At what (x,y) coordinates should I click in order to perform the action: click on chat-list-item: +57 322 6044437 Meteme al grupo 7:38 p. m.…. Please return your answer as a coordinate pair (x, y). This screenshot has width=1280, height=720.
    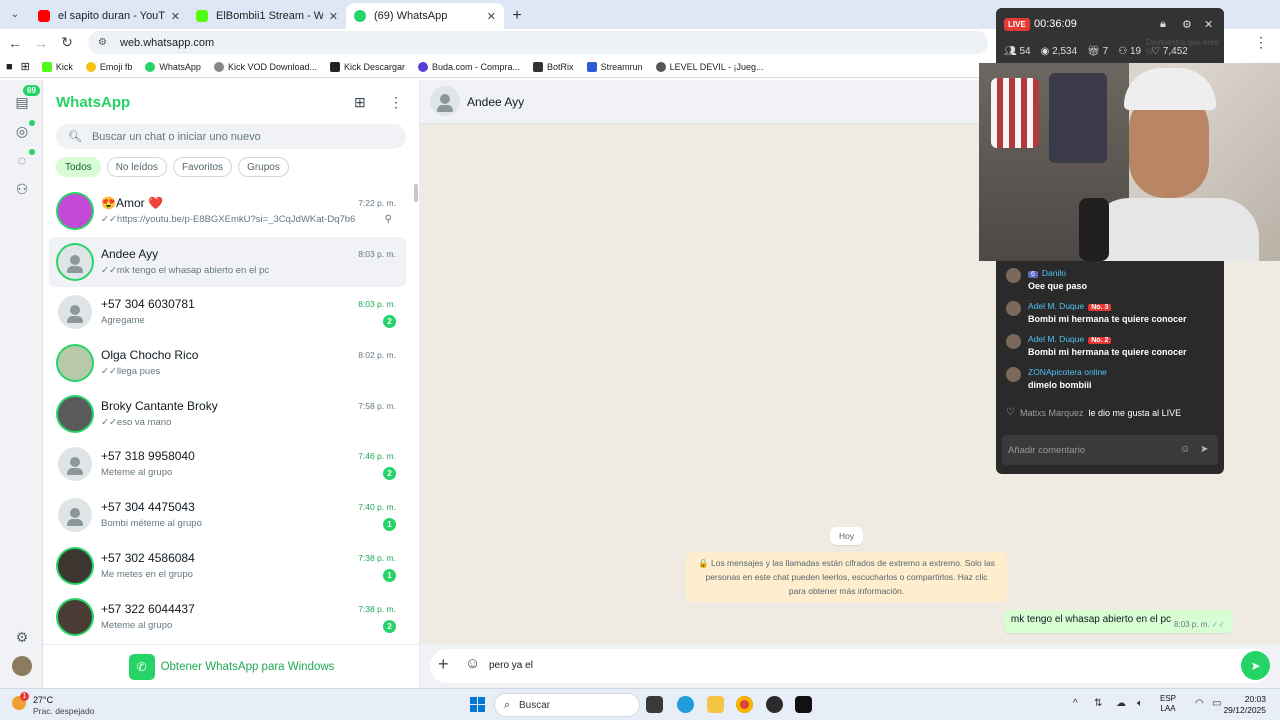
    Looking at the image, I should click on (227, 617).